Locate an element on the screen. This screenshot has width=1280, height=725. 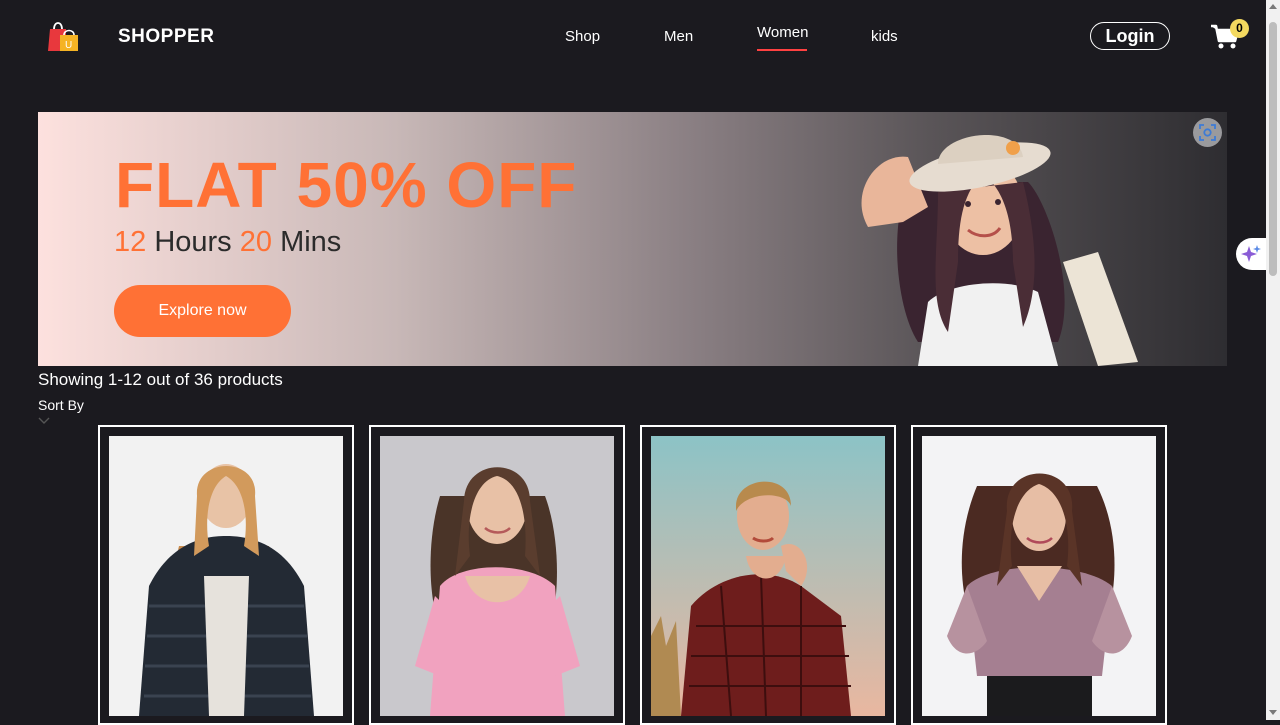
brand-name: SHOPPER is located at coordinates (166, 37).